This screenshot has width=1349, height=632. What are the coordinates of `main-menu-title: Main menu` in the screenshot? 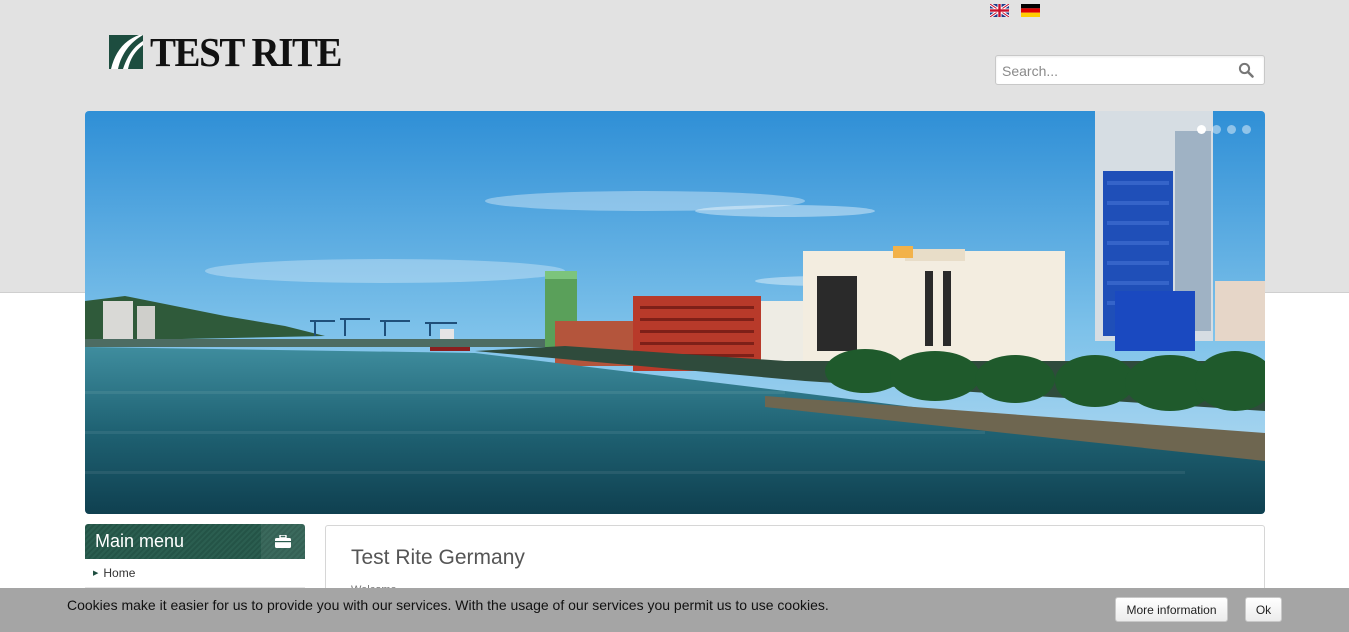 It's located at (140, 541).